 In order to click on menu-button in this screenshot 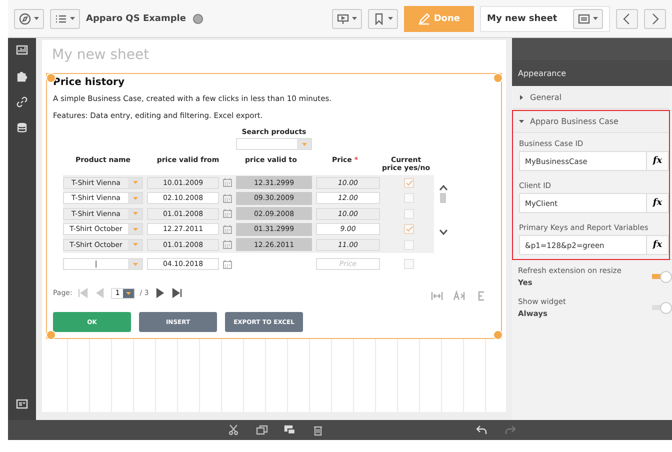, I will do `click(65, 18)`.